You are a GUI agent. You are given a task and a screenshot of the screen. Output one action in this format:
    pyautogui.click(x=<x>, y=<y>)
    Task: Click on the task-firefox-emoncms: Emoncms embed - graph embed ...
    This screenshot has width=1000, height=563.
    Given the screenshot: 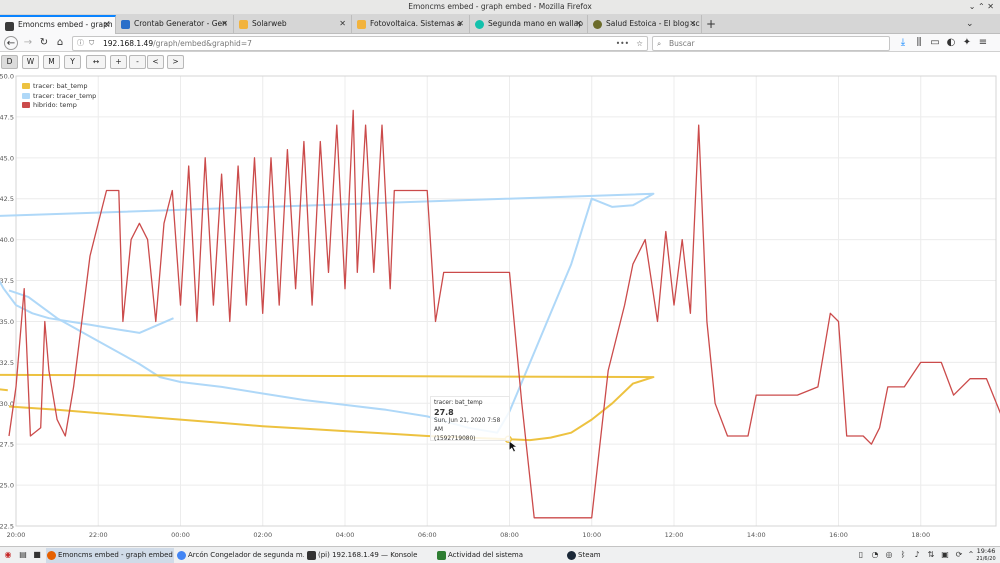 What is the action you would take?
    pyautogui.click(x=110, y=555)
    